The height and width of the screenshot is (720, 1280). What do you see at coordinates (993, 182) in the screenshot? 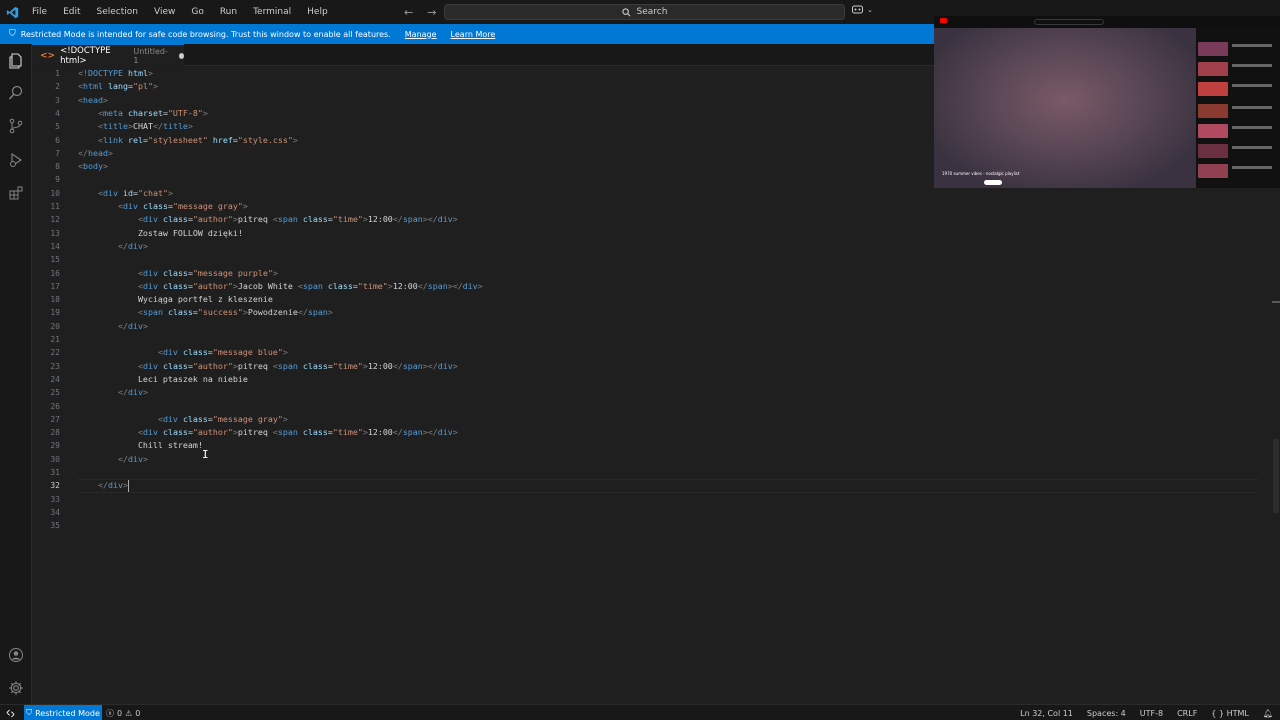
I see `subscribe-button` at bounding box center [993, 182].